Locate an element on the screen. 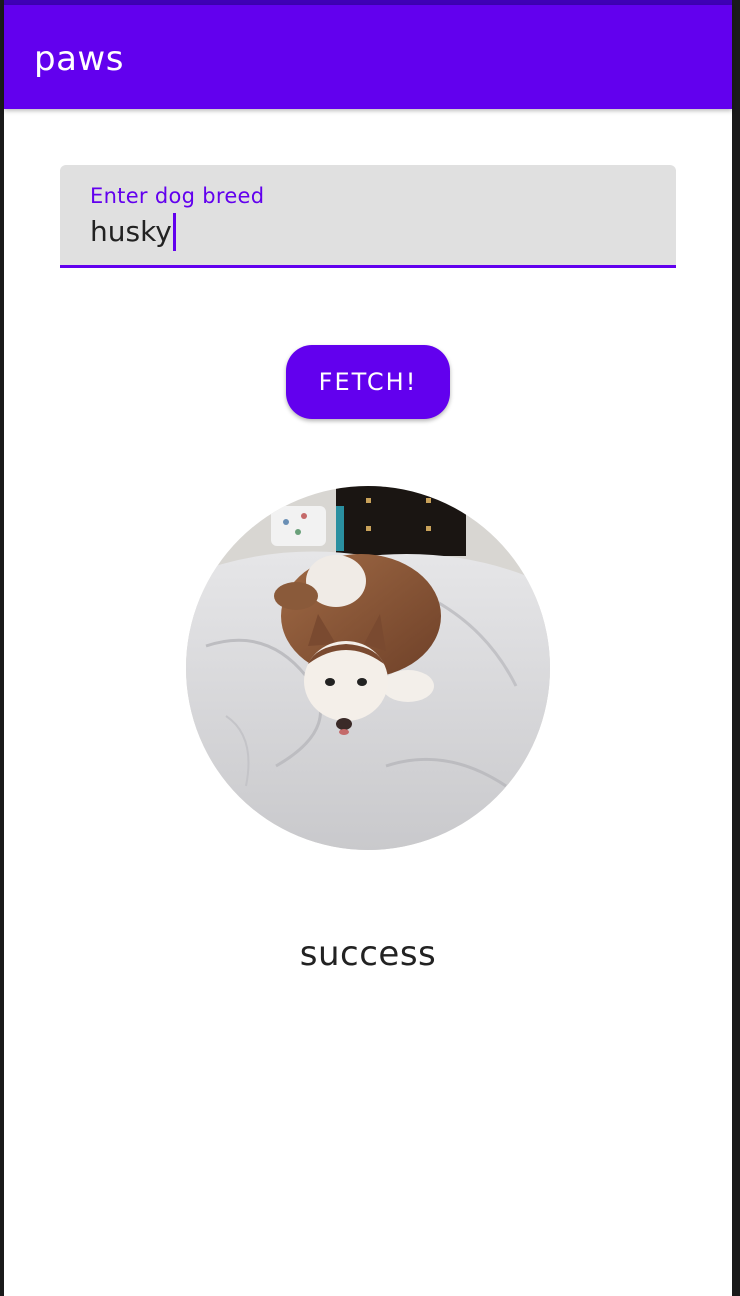 This screenshot has height=1296, width=740. husky-photo is located at coordinates (368, 668).